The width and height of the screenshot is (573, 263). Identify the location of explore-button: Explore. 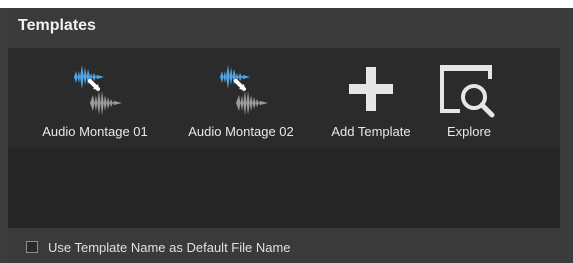
(469, 102).